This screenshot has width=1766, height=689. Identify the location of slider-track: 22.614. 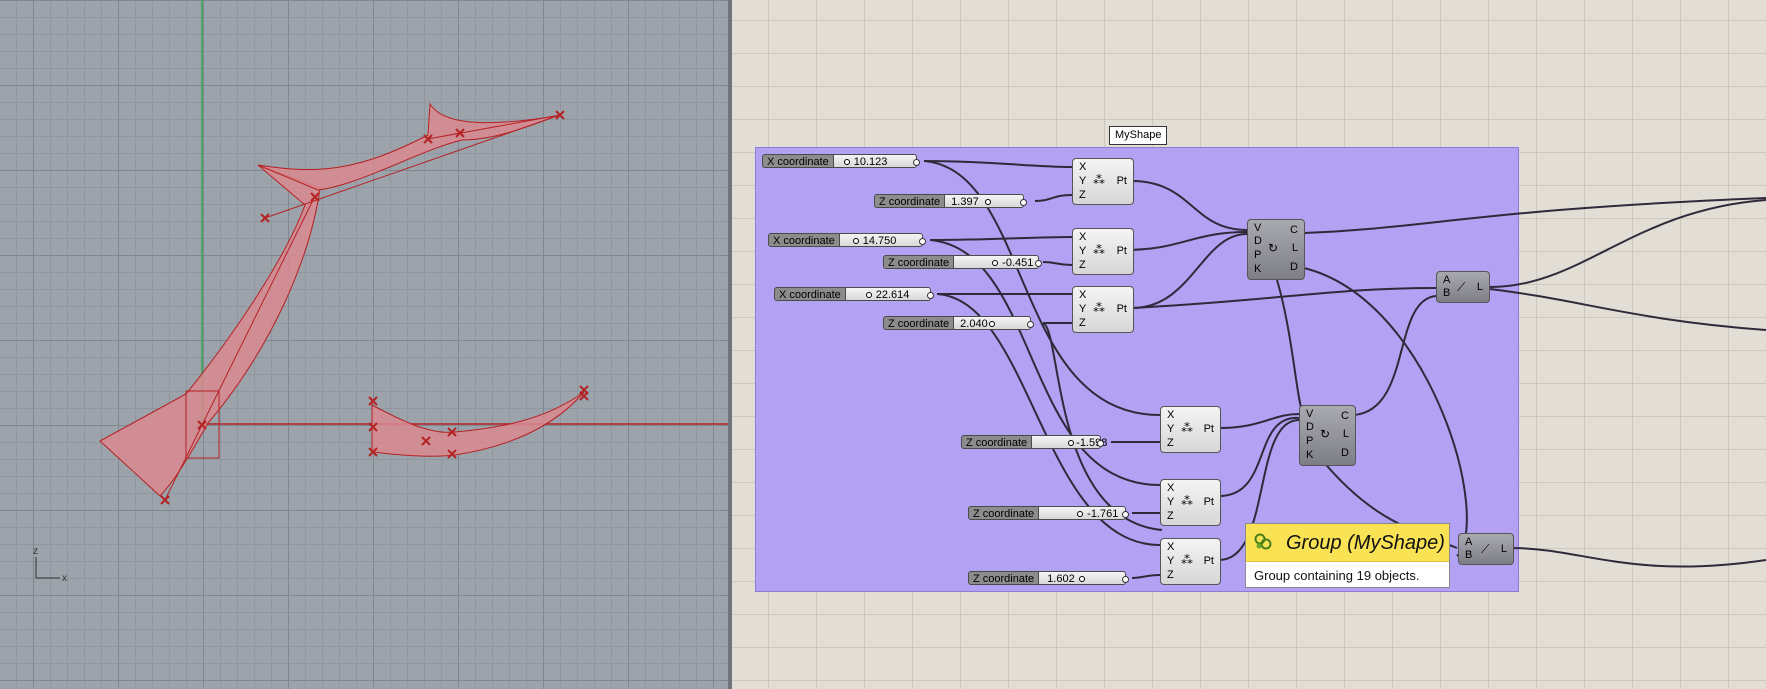
(889, 294).